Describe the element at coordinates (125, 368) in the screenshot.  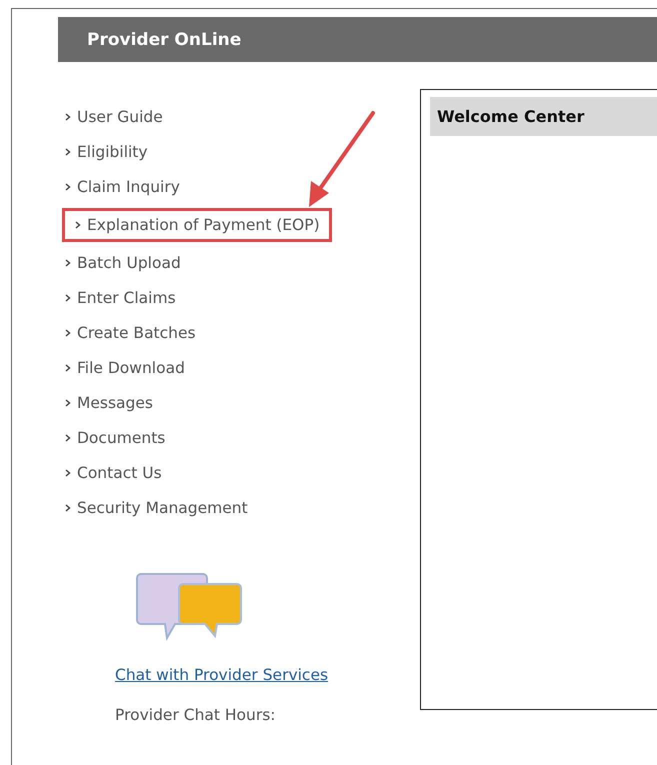
I see `menu-link: File Download` at that location.